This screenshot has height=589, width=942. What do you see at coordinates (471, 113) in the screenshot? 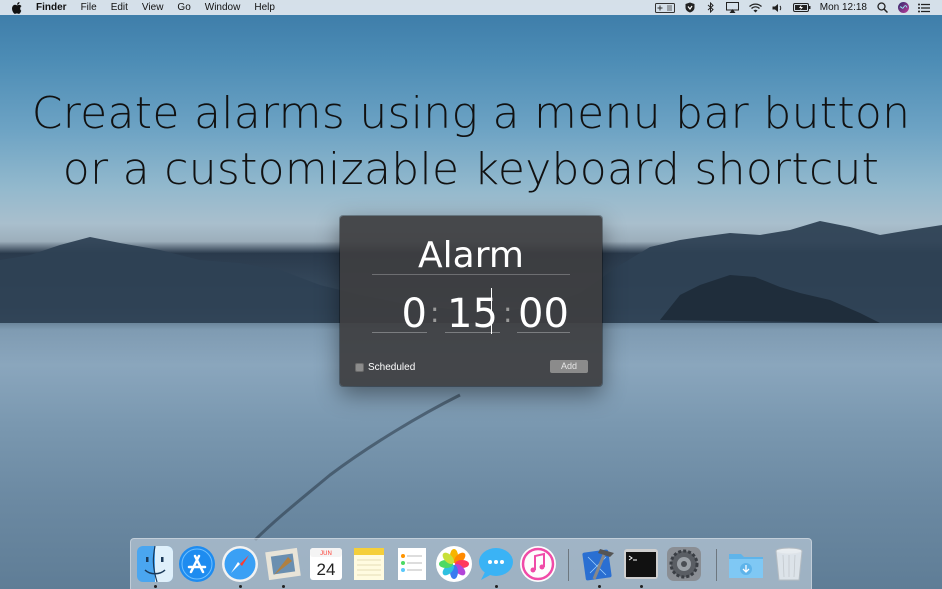
I see `headline-line-1: Create alarms using a menu bar button` at bounding box center [471, 113].